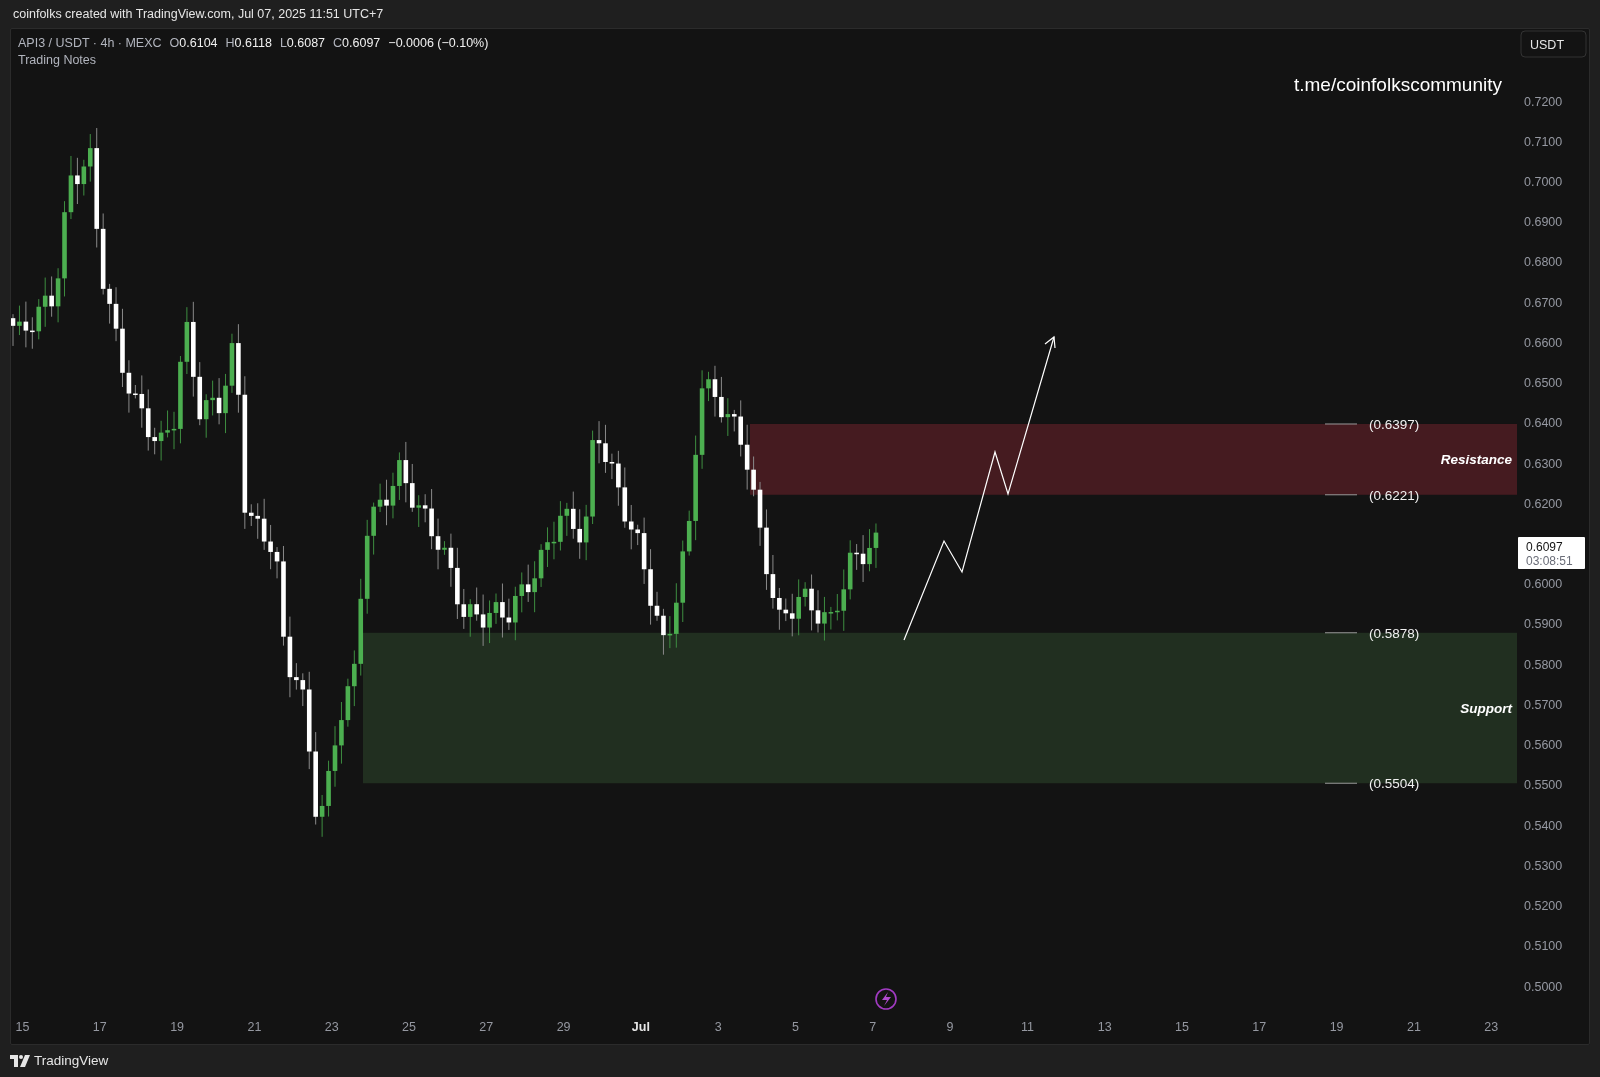  Describe the element at coordinates (1104, 1027) in the screenshot. I see `time-tick: 13` at that location.